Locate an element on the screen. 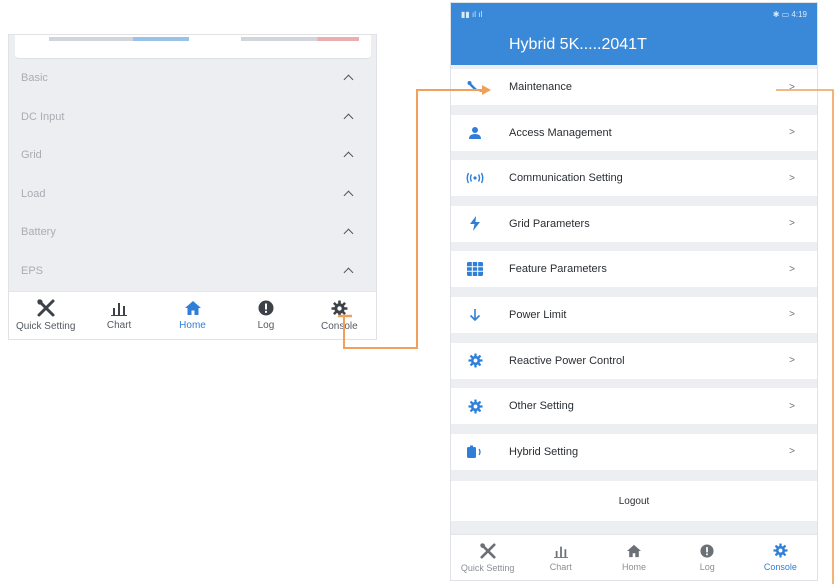  arrow-down-icon is located at coordinates (475, 315).